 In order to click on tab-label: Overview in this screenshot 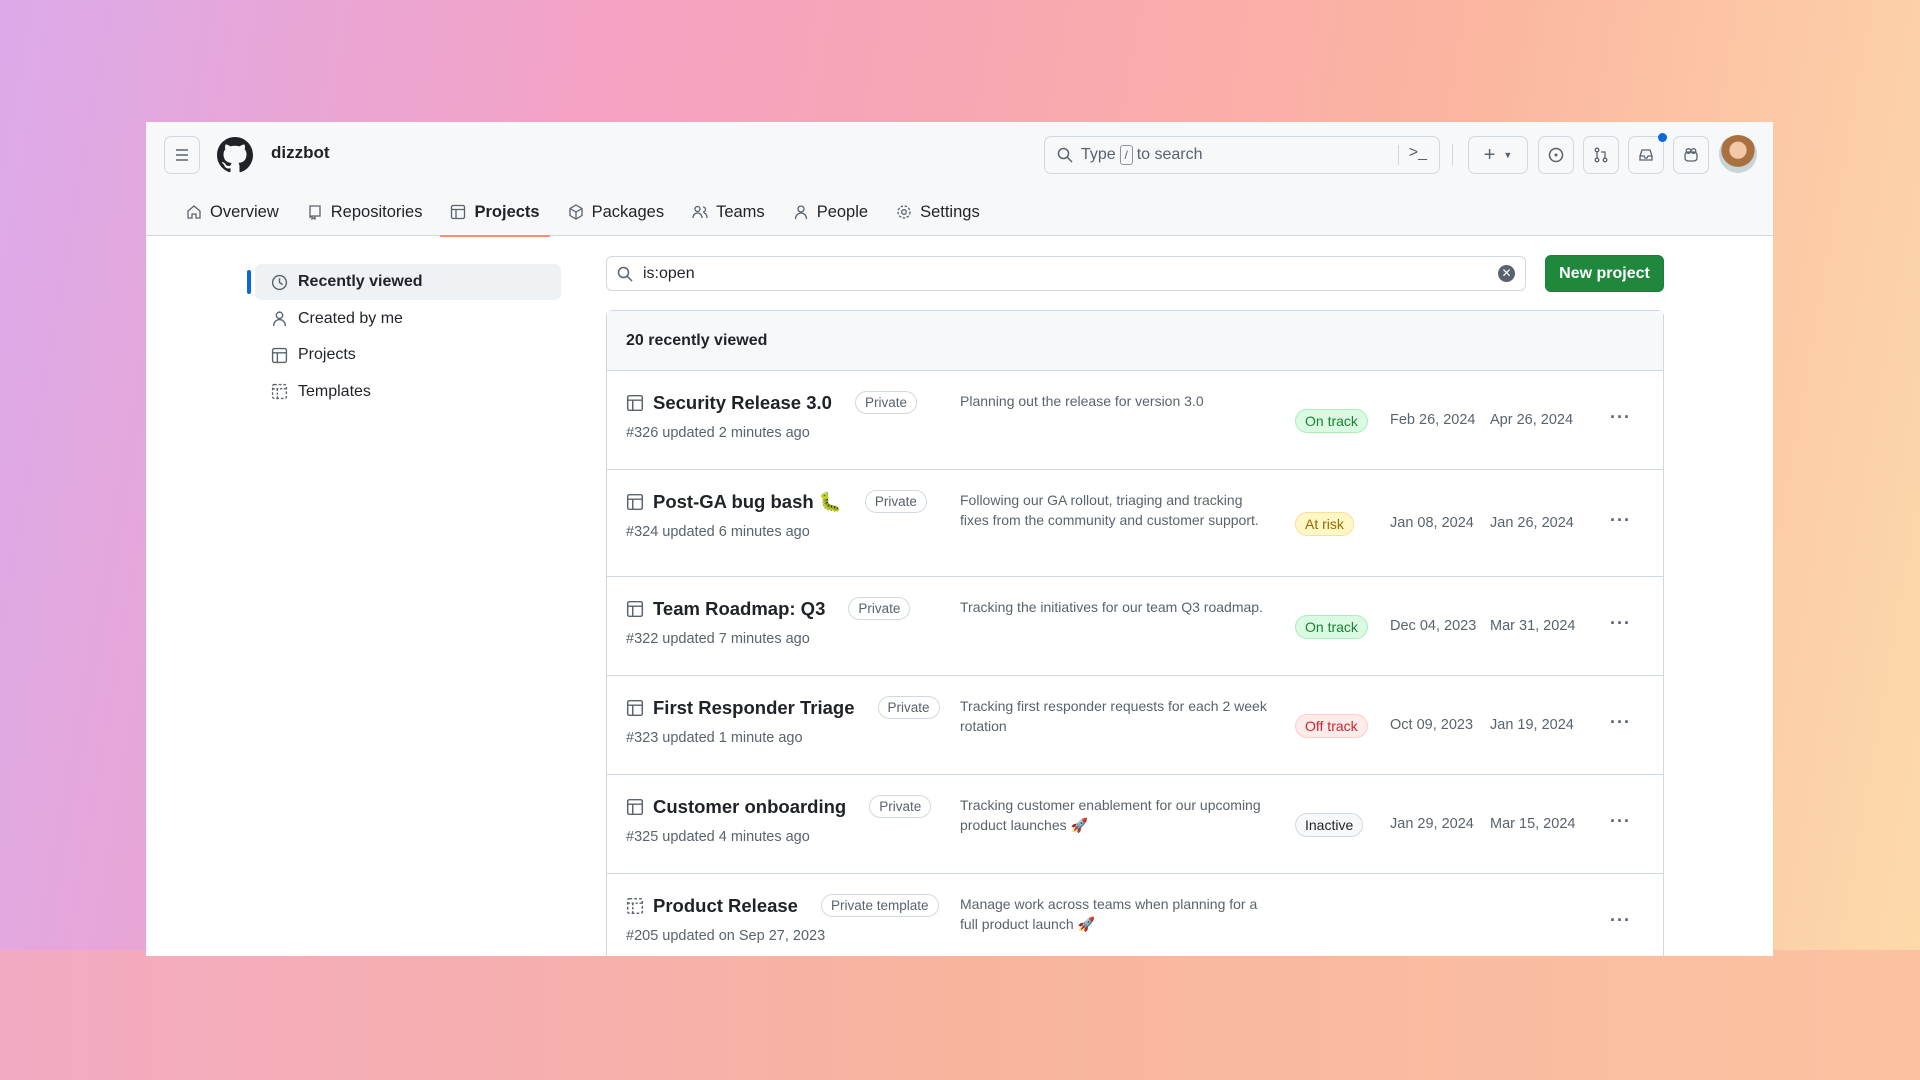, I will do `click(244, 211)`.